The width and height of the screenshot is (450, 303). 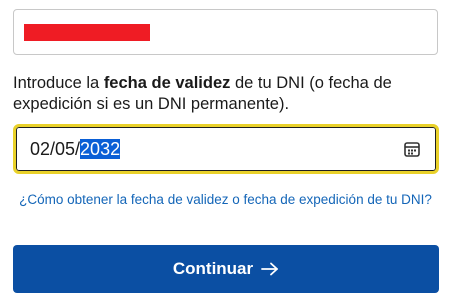 What do you see at coordinates (225, 32) in the screenshot?
I see `document-number-field` at bounding box center [225, 32].